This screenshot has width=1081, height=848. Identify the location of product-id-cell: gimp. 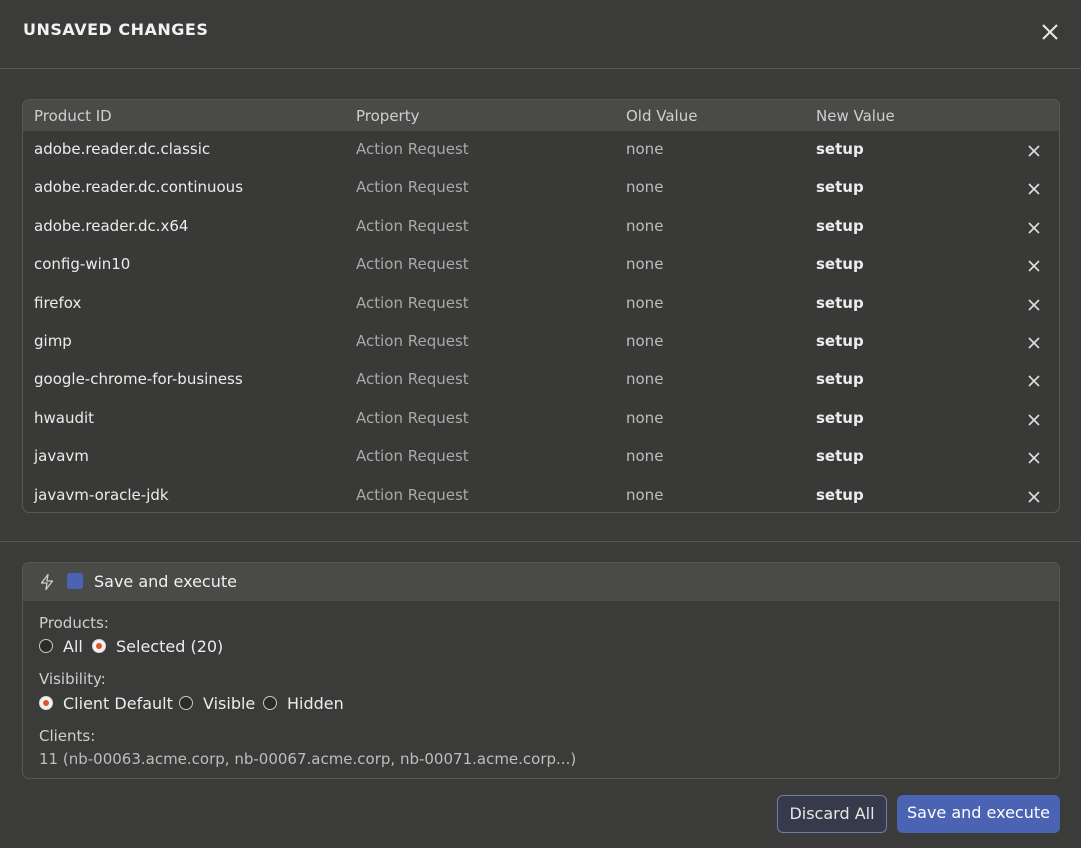
(53, 340).